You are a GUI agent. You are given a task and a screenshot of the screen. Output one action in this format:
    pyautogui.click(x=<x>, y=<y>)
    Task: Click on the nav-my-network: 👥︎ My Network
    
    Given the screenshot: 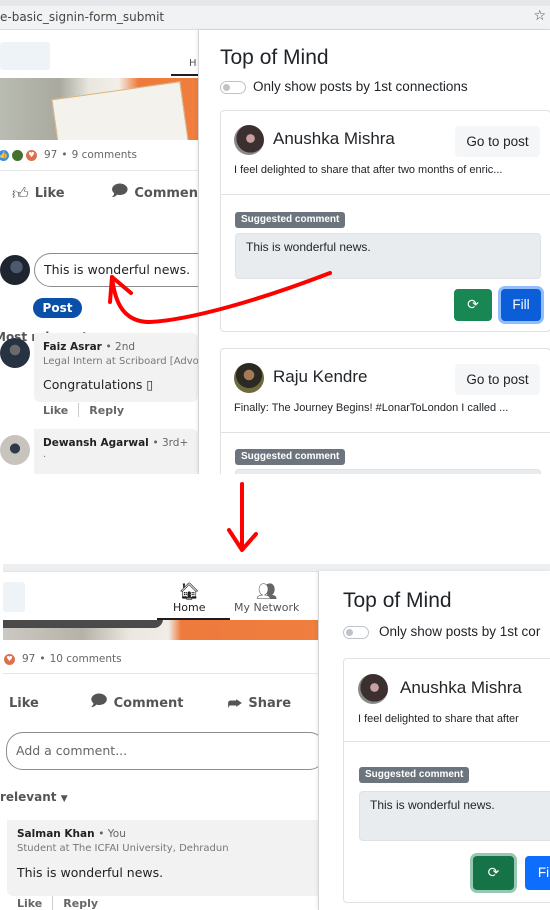 What is the action you would take?
    pyautogui.click(x=266, y=598)
    